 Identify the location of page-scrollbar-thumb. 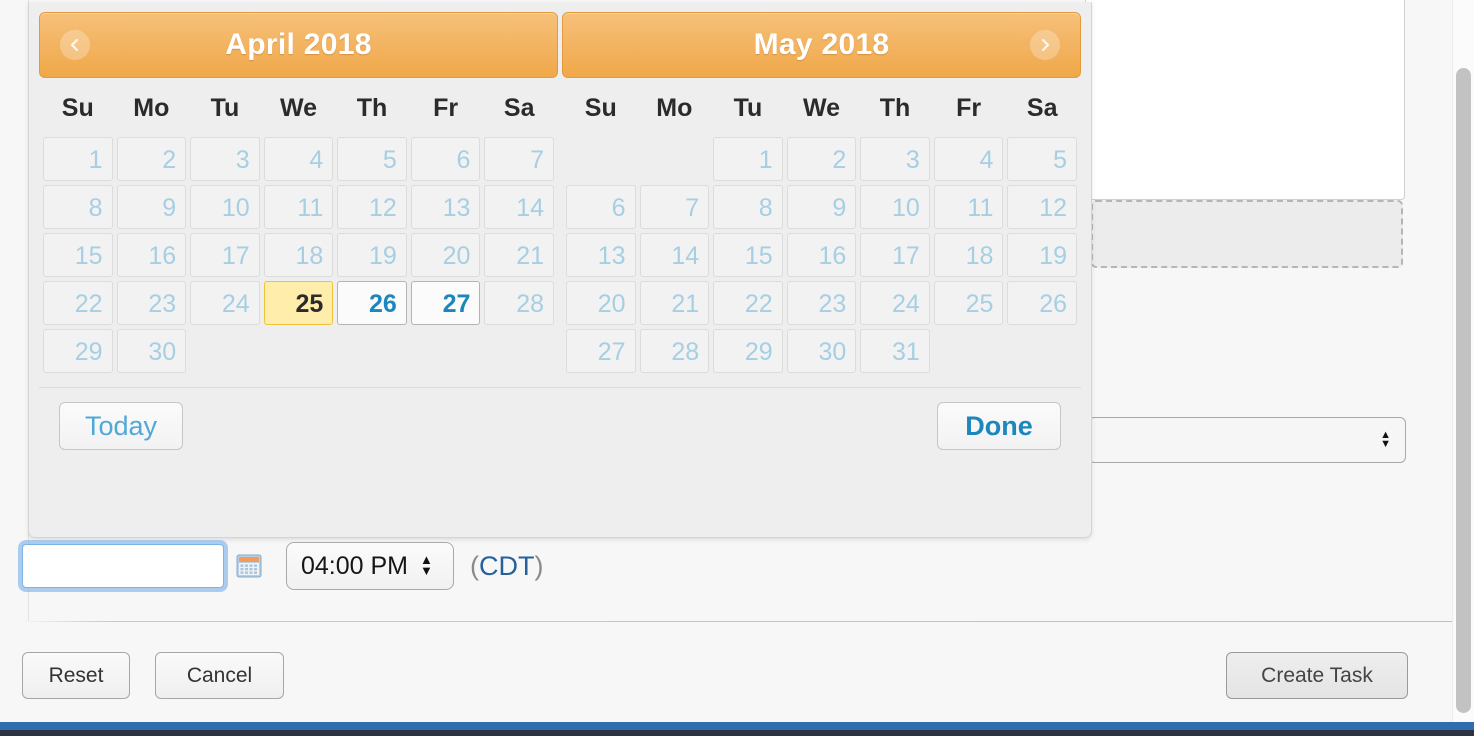
(1463, 390).